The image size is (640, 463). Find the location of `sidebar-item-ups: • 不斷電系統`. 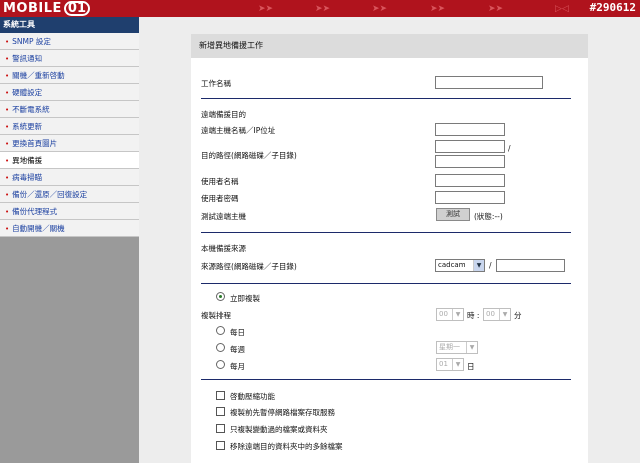

sidebar-item-ups: • 不斷電系統 is located at coordinates (69, 109).